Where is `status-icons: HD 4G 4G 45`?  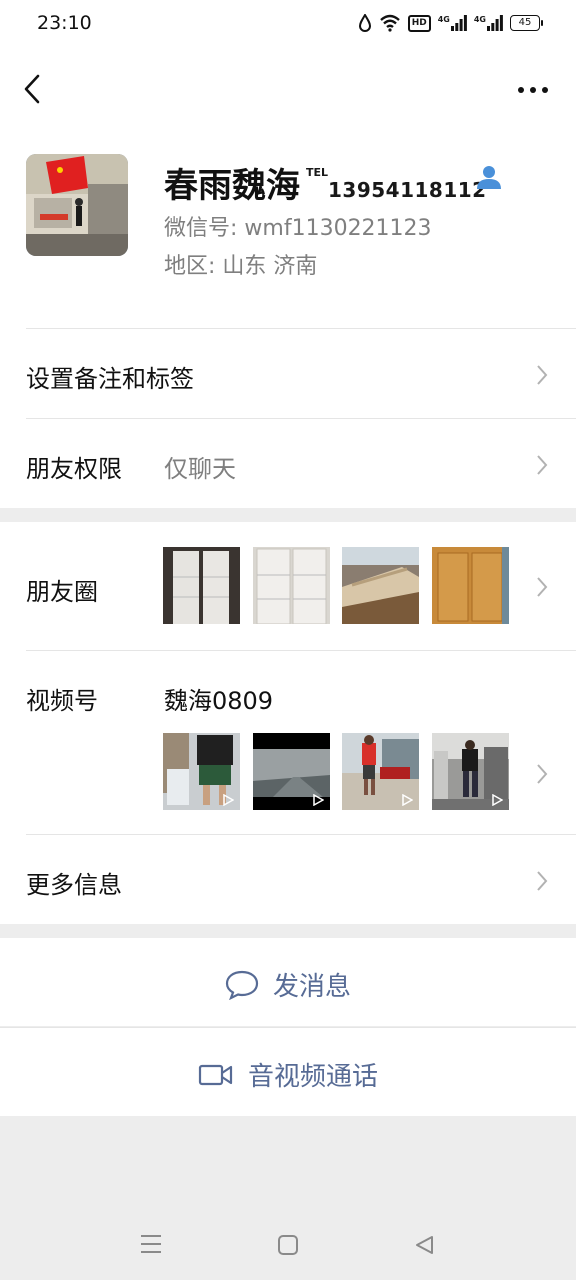 status-icons: HD 4G 4G 45 is located at coordinates (450, 23).